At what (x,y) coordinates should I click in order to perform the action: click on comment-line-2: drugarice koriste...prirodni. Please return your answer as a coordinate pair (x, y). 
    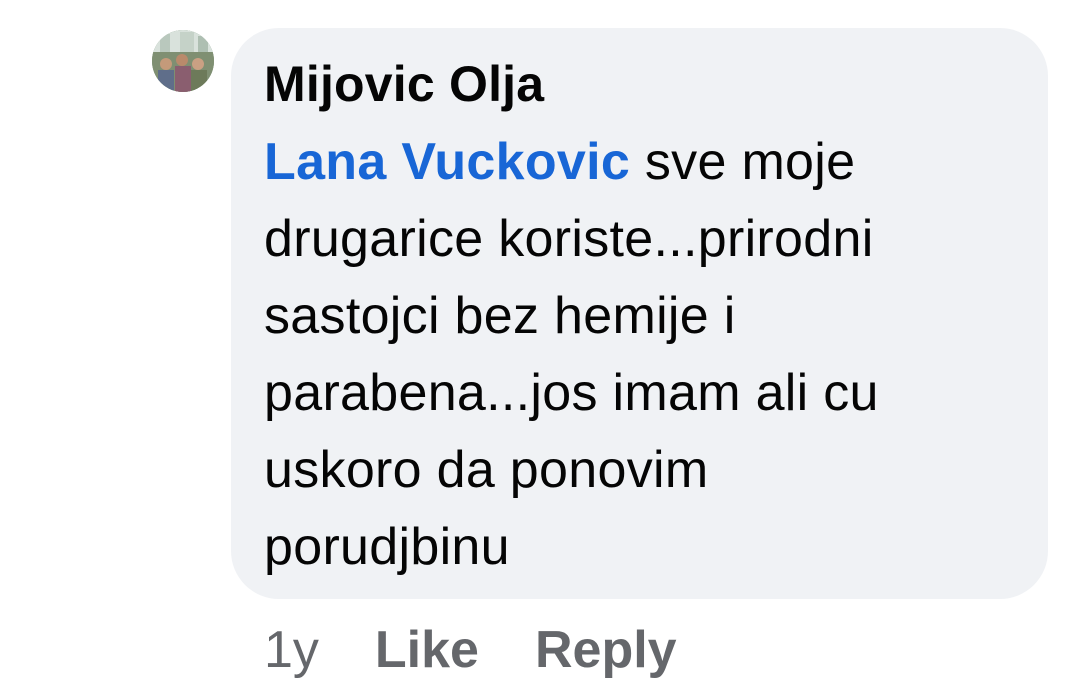
    Looking at the image, I should click on (569, 239).